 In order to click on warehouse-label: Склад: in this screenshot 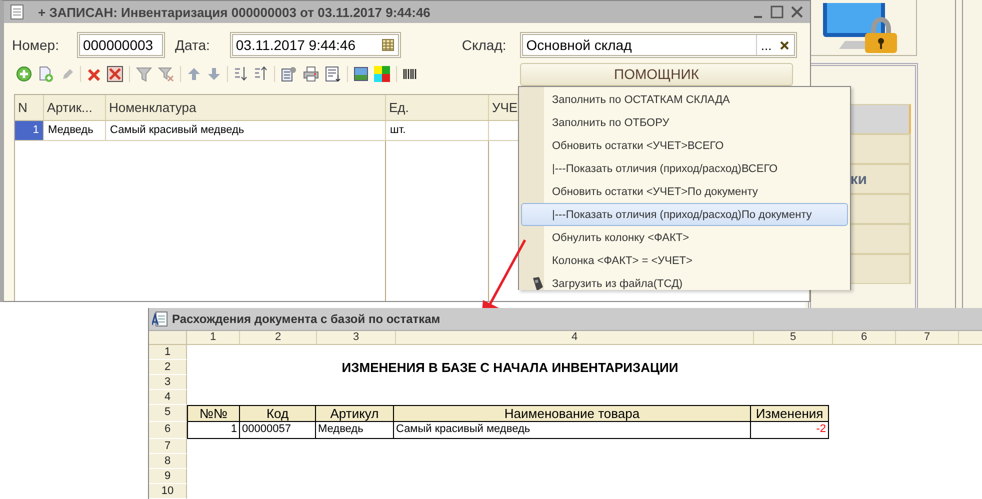, I will do `click(484, 45)`.